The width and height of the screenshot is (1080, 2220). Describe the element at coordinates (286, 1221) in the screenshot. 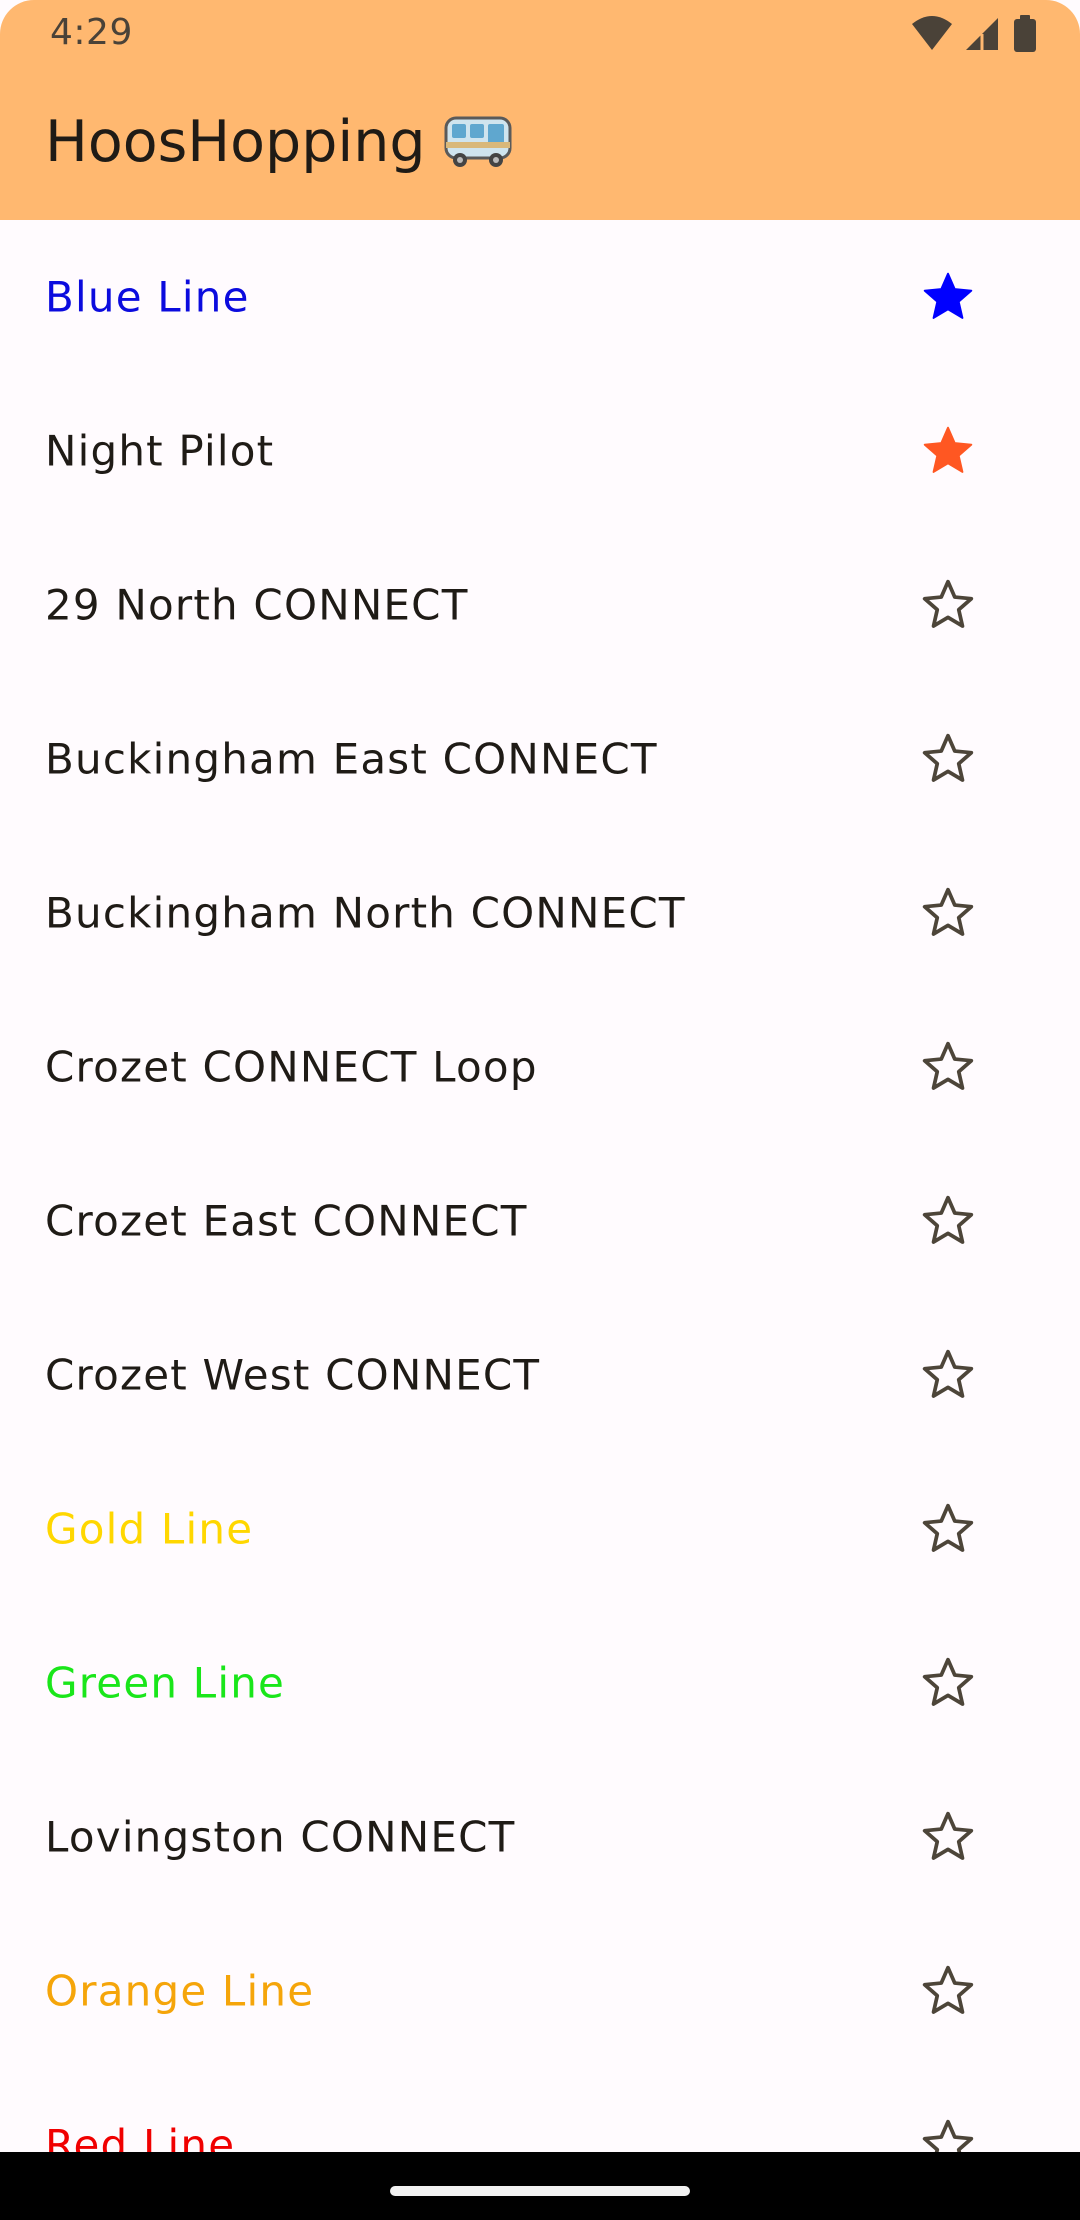

I see `route-name: Crozet East CONNECT` at that location.